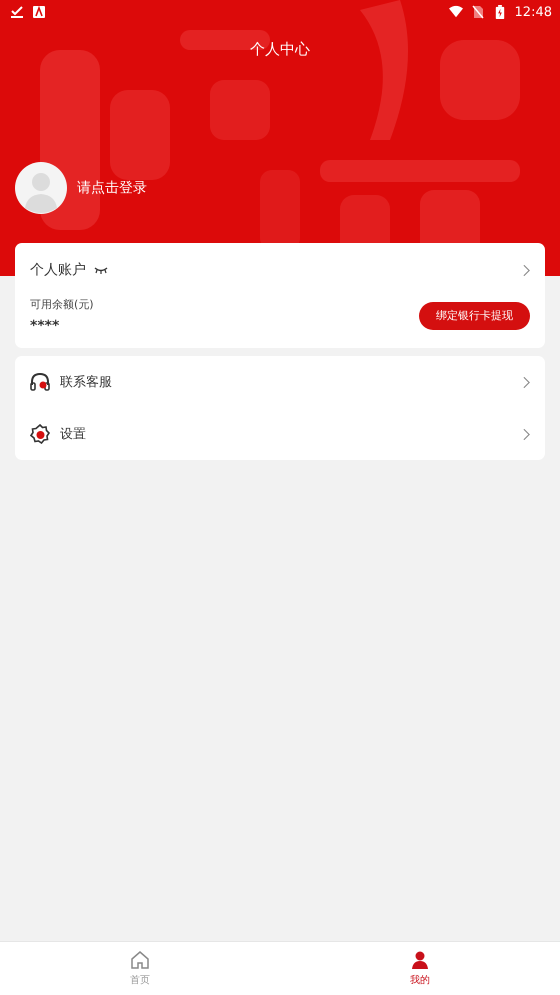 This screenshot has width=560, height=995. What do you see at coordinates (58, 270) in the screenshot?
I see `account-title: 个人账户` at bounding box center [58, 270].